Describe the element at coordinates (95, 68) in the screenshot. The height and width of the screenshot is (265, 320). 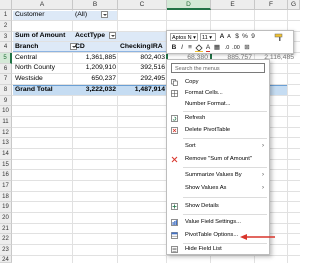
I see `north-county-cd-value: 1,209,910` at that location.